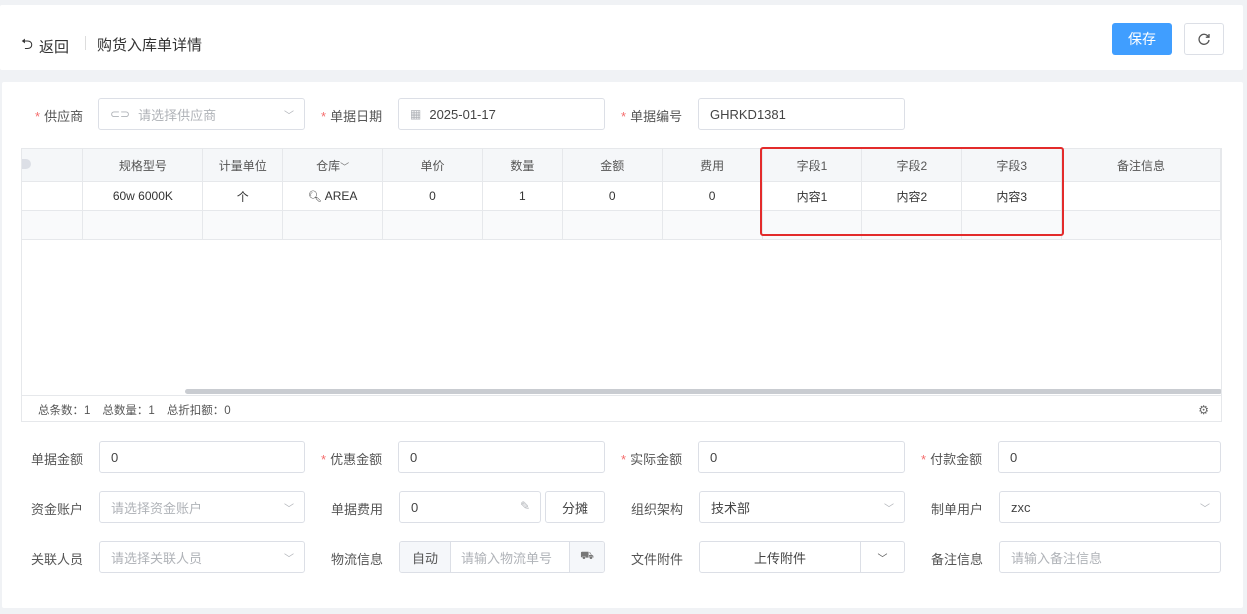  I want to click on cell-amount: 0, so click(612, 196).